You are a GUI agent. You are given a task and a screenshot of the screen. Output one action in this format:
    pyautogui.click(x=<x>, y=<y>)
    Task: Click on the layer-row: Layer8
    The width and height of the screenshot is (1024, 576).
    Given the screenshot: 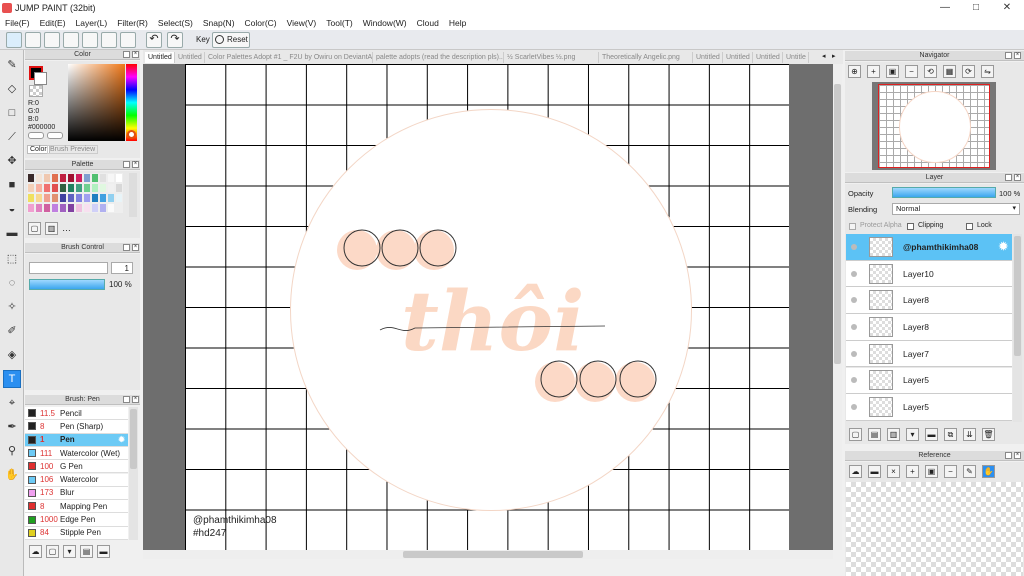 What is the action you would take?
    pyautogui.click(x=929, y=301)
    